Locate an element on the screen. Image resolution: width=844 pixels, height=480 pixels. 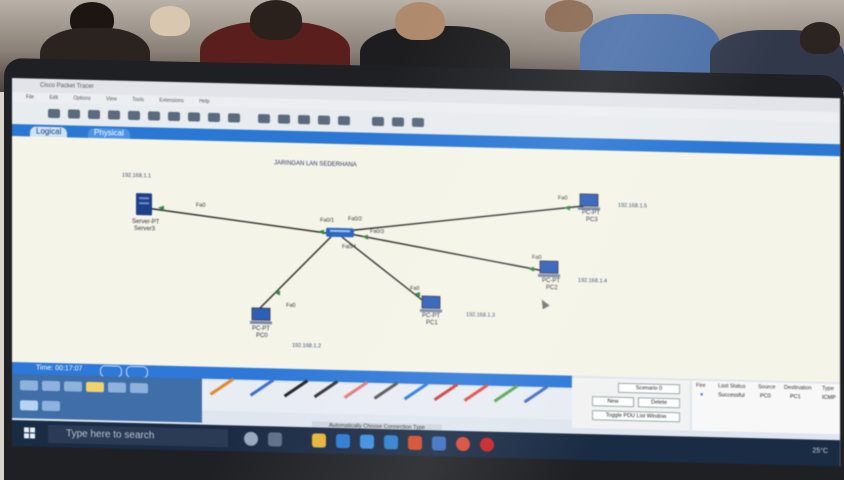
copper-cross-icon is located at coordinates (326, 389).